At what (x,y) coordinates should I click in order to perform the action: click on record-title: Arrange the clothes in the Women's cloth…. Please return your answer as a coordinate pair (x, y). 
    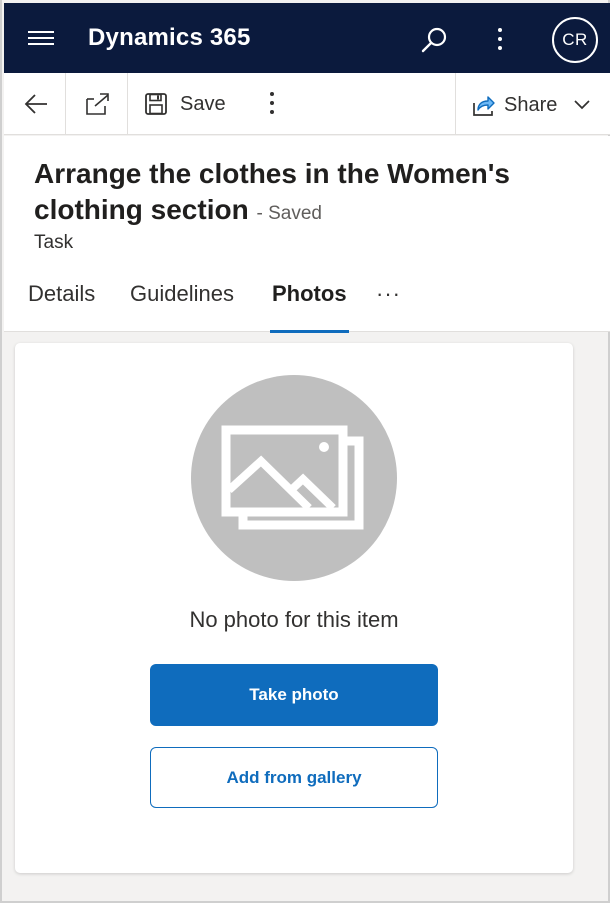
    Looking at the image, I should click on (304, 194).